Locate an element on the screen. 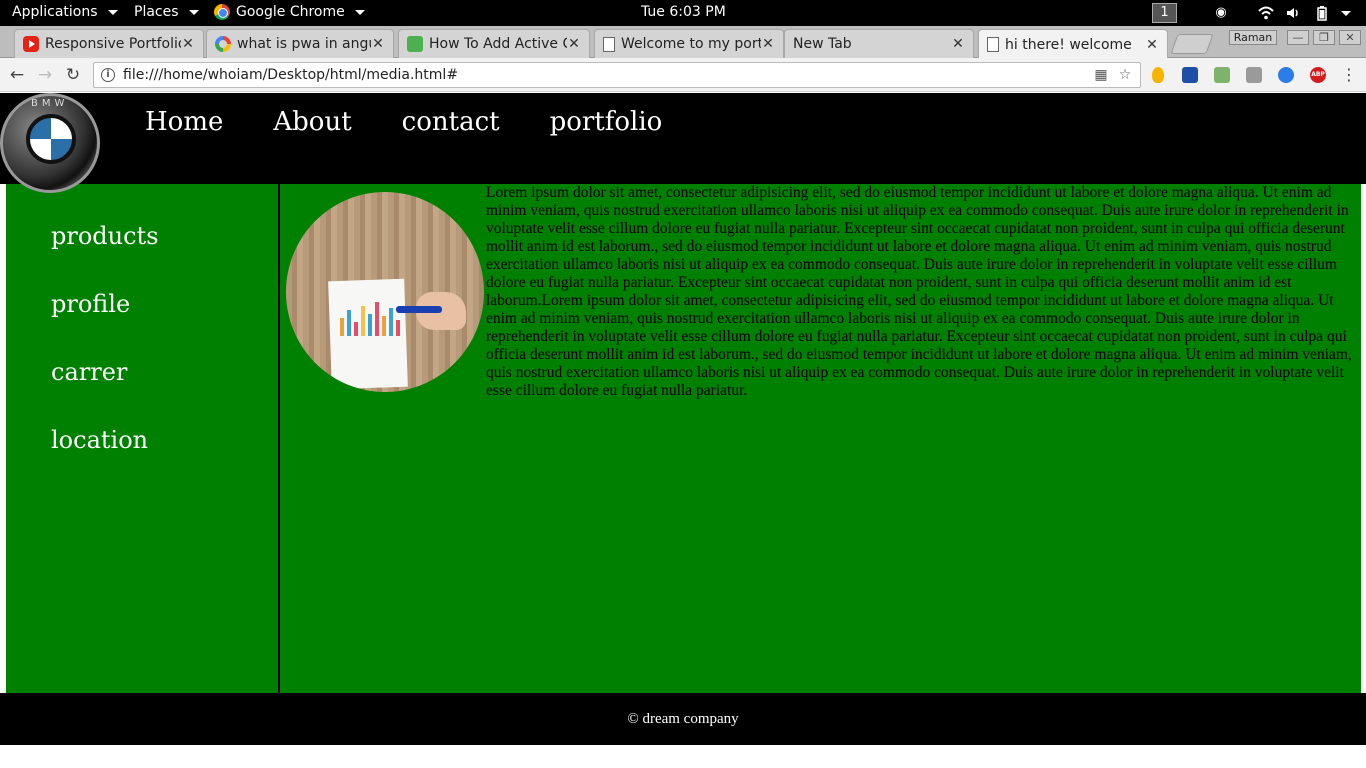  volume-icon is located at coordinates (1293, 13).